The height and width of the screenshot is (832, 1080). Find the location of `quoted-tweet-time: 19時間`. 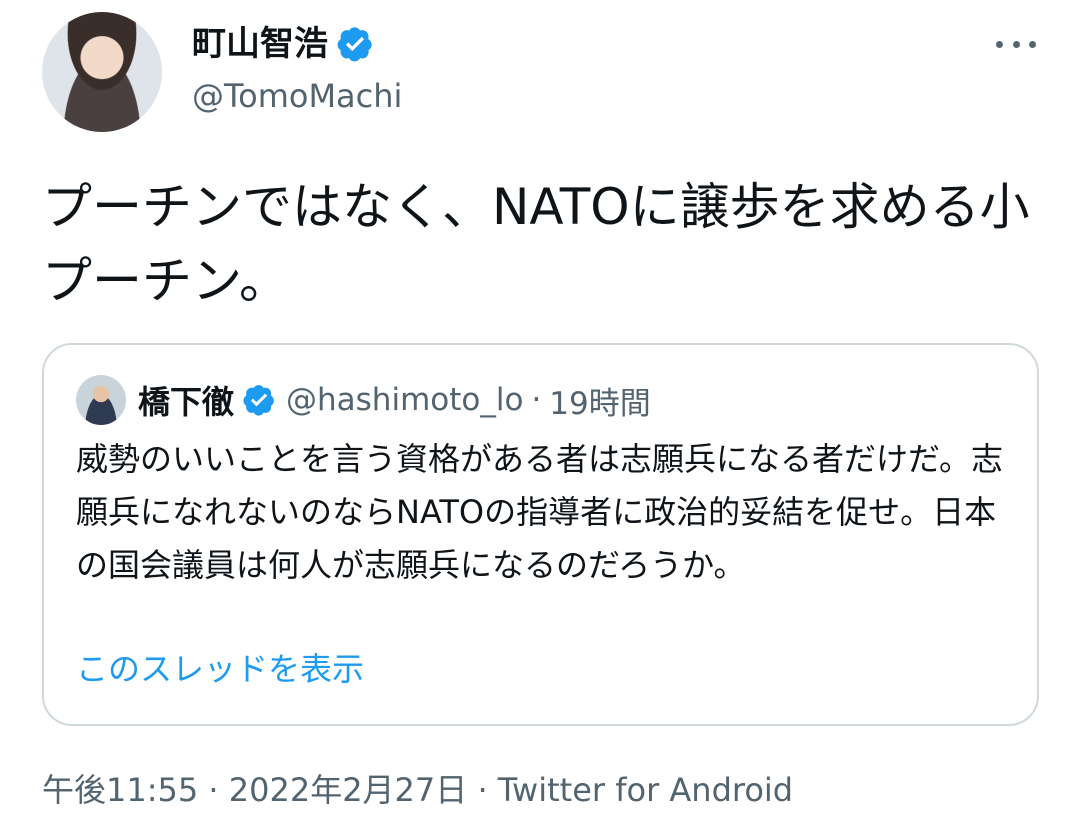

quoted-tweet-time: 19時間 is located at coordinates (600, 403).